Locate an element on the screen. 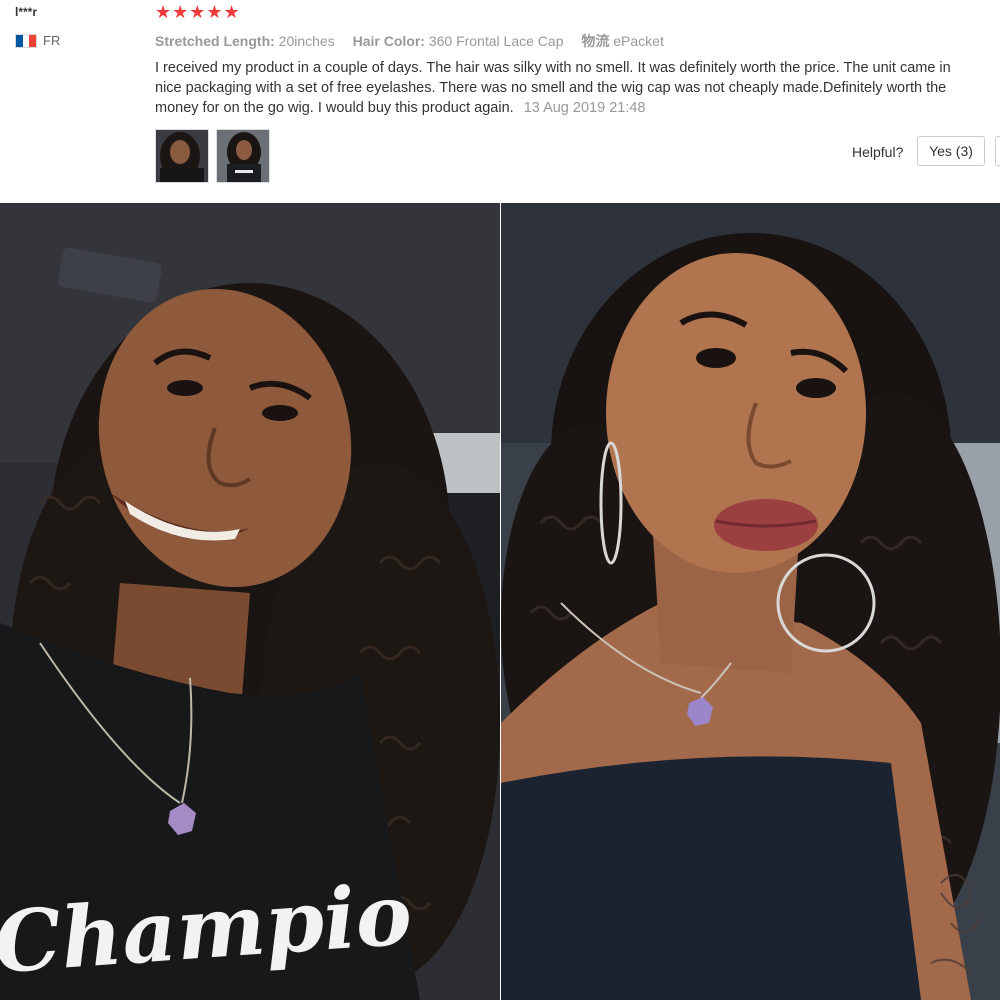  thumbnail-1-image is located at coordinates (182, 156).